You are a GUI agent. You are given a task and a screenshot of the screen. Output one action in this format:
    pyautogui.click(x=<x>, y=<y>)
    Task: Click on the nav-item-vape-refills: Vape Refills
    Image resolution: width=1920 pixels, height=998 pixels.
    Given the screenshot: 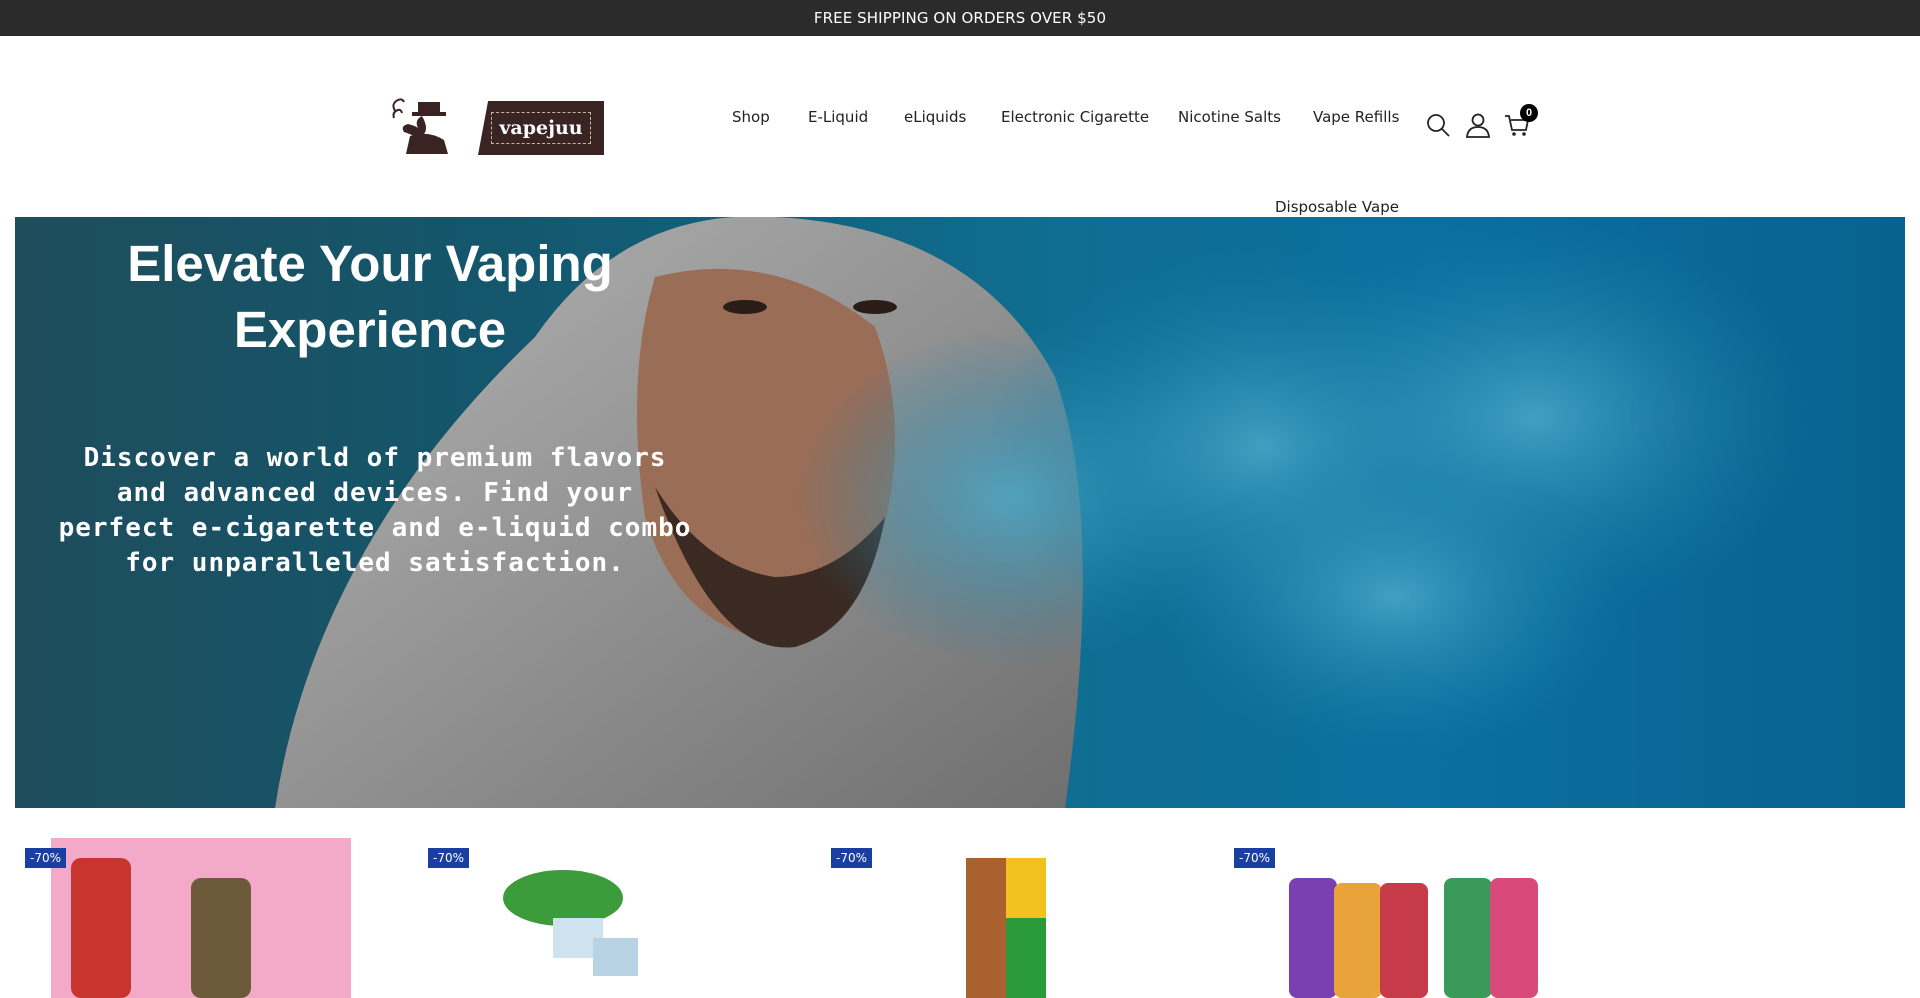 What is the action you would take?
    pyautogui.click(x=1356, y=117)
    